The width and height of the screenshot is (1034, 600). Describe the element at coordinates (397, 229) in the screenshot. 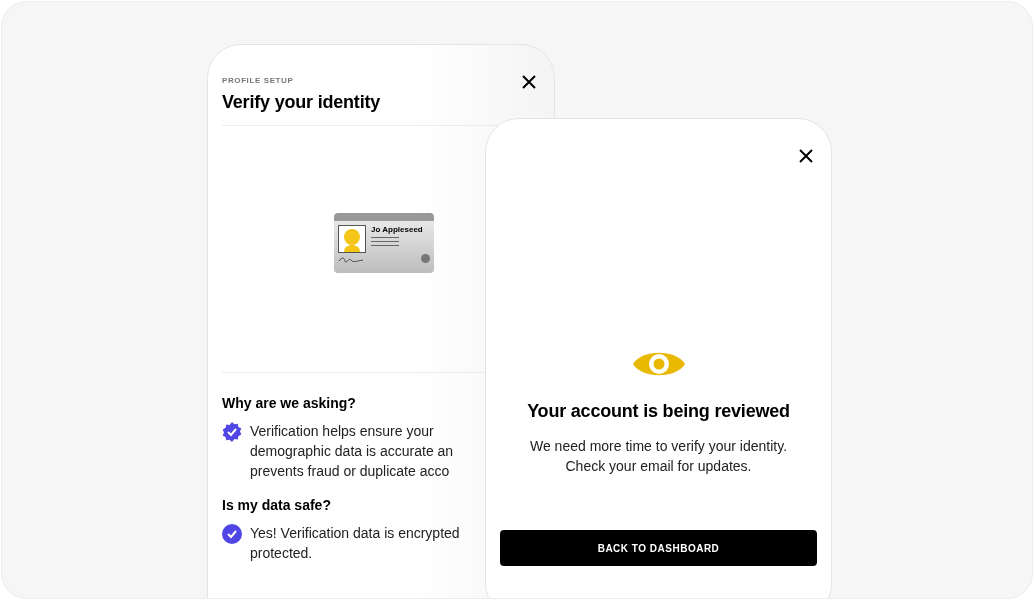

I see `id-name: Jo Appleseed` at that location.